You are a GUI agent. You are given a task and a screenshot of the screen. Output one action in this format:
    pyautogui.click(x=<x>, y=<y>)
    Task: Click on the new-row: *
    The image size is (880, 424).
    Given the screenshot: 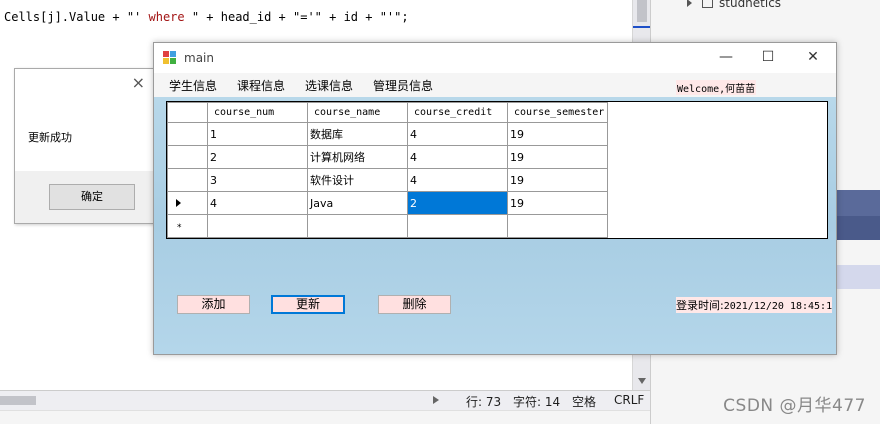 What is the action you would take?
    pyautogui.click(x=387, y=226)
    